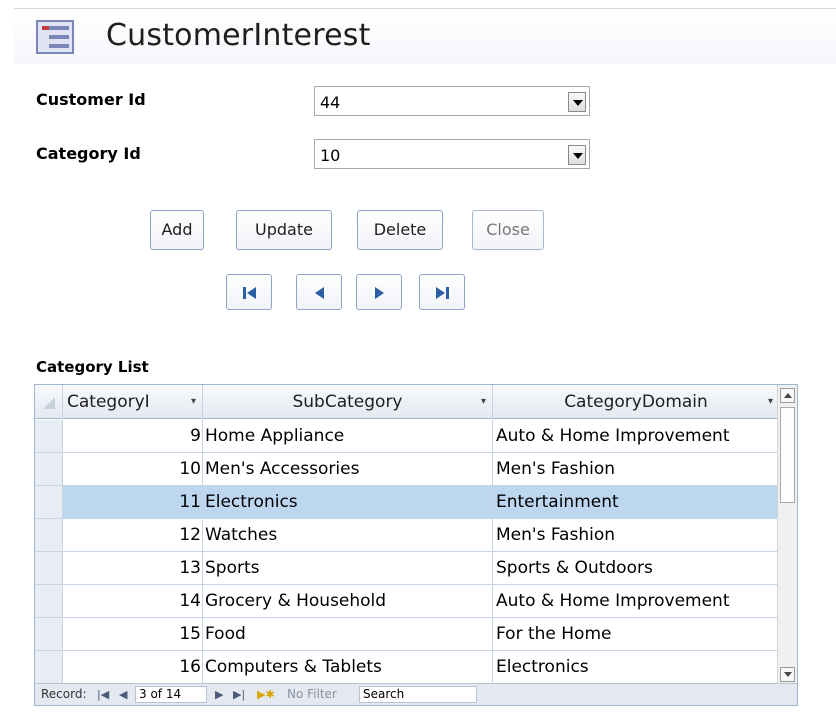 This screenshot has height=726, width=836. Describe the element at coordinates (133, 502) in the screenshot. I see `categoryid-cell: 11` at that location.